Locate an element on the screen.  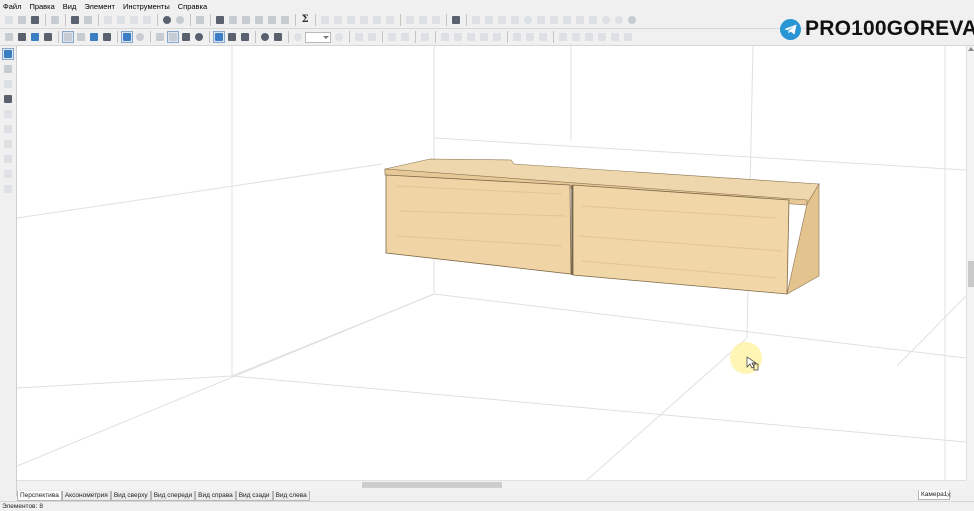
dim-2-button is located at coordinates (372, 37).